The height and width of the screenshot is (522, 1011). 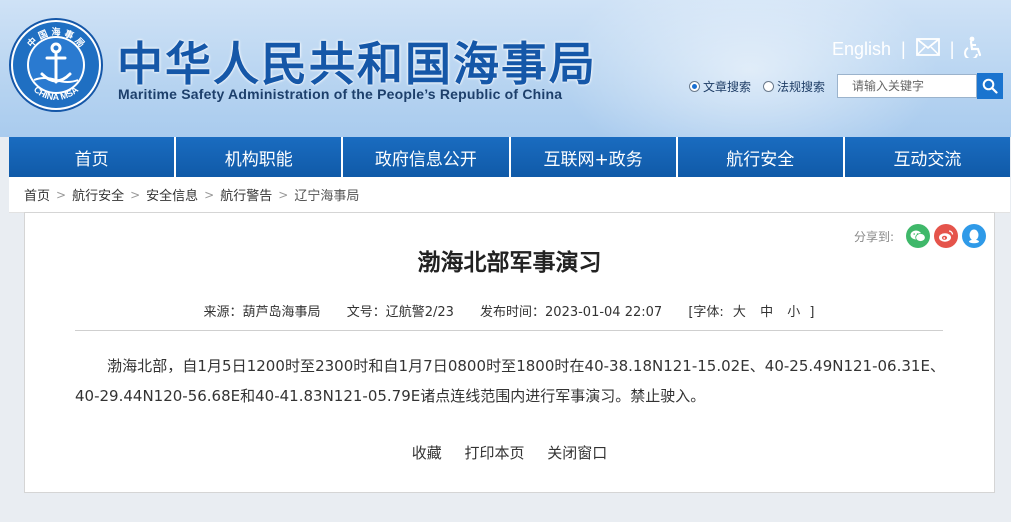 What do you see at coordinates (727, 86) in the screenshot?
I see `article-search-label: 文章搜索` at bounding box center [727, 86].